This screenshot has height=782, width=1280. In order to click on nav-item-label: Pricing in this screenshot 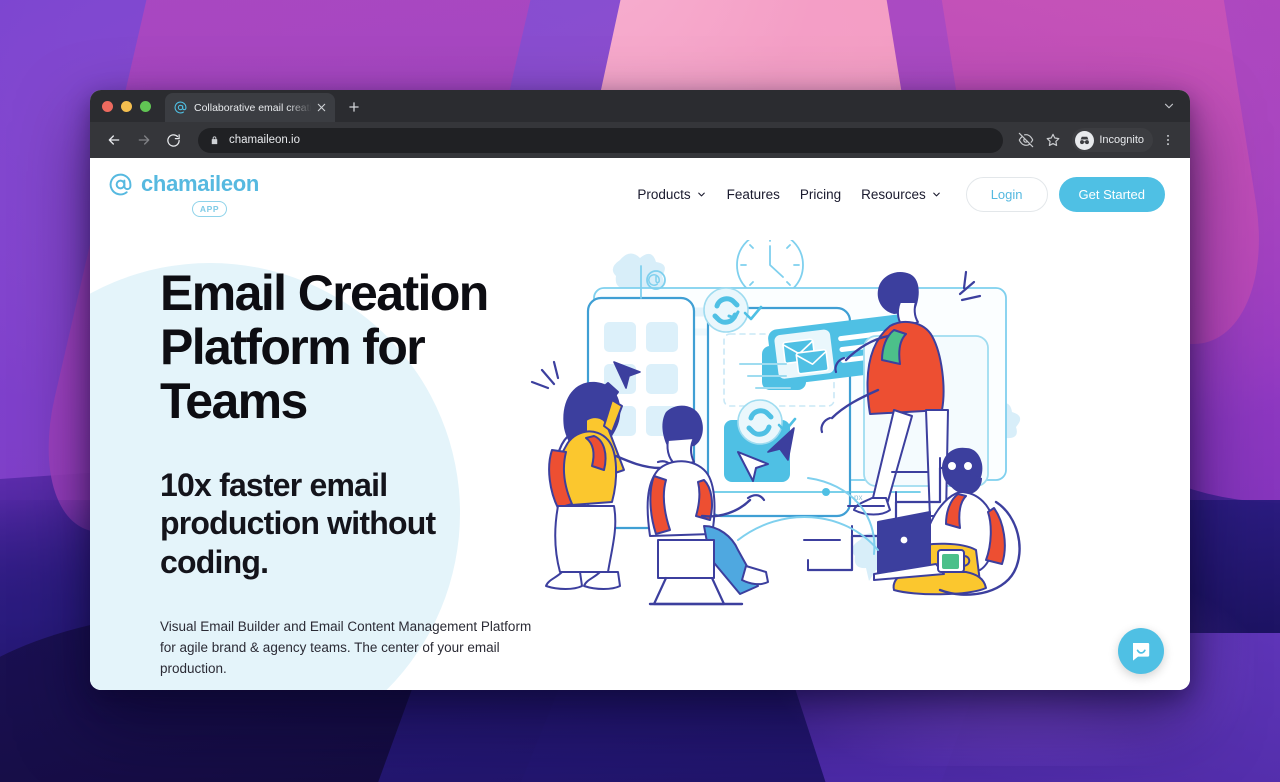, I will do `click(820, 194)`.